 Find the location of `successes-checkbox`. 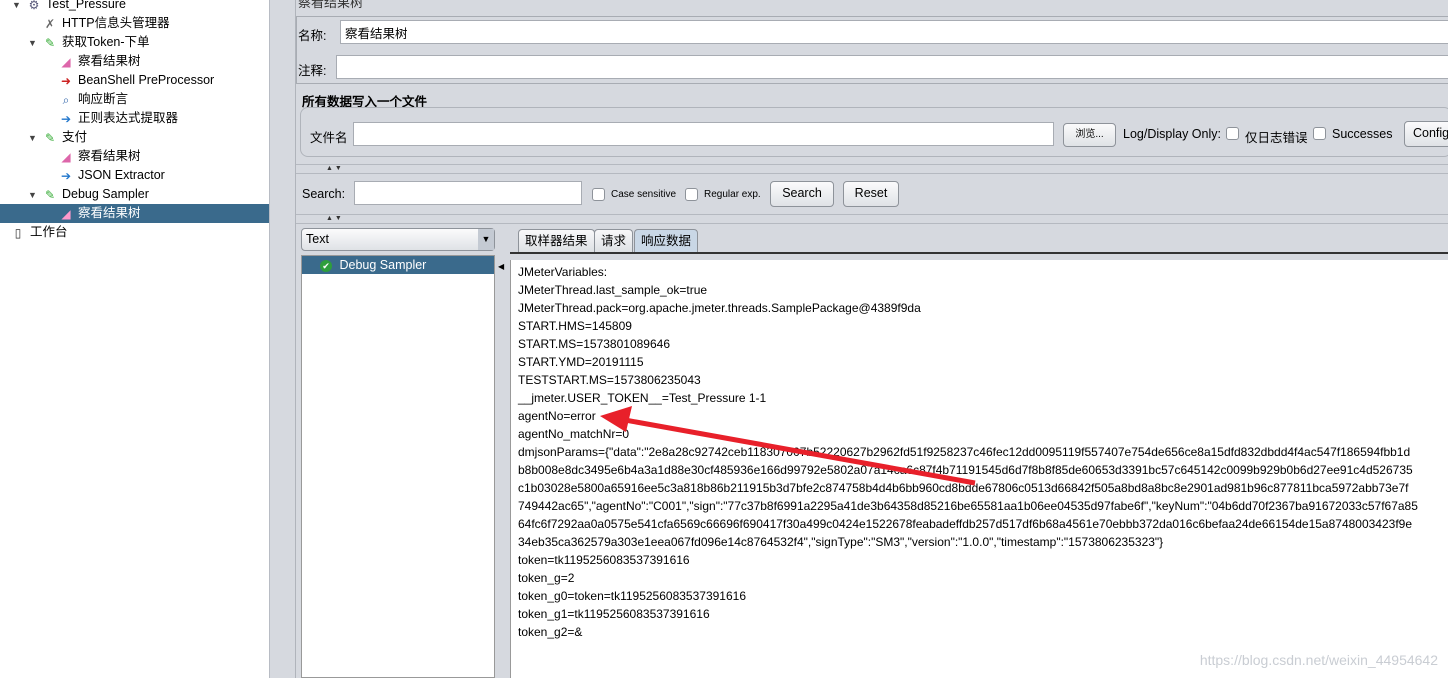

successes-checkbox is located at coordinates (1319, 133).